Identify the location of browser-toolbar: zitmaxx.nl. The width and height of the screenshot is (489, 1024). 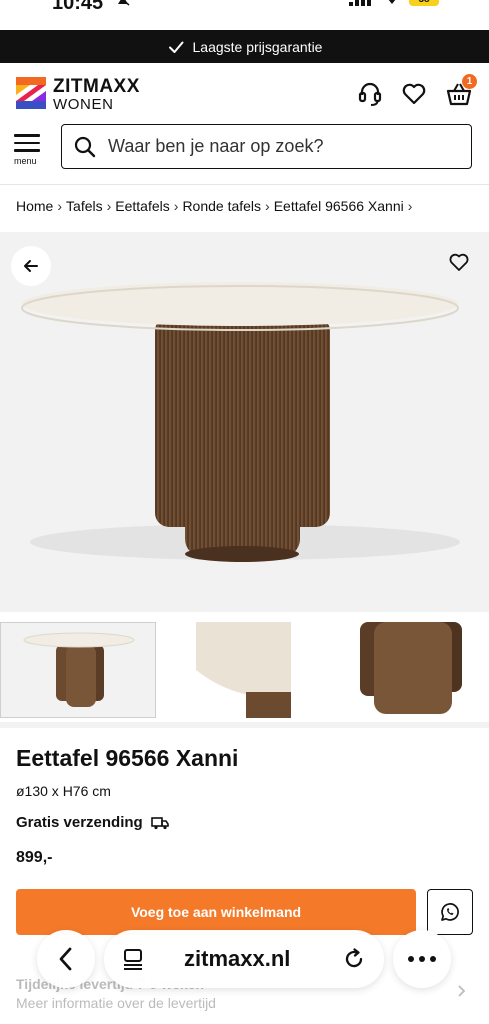
(244, 959).